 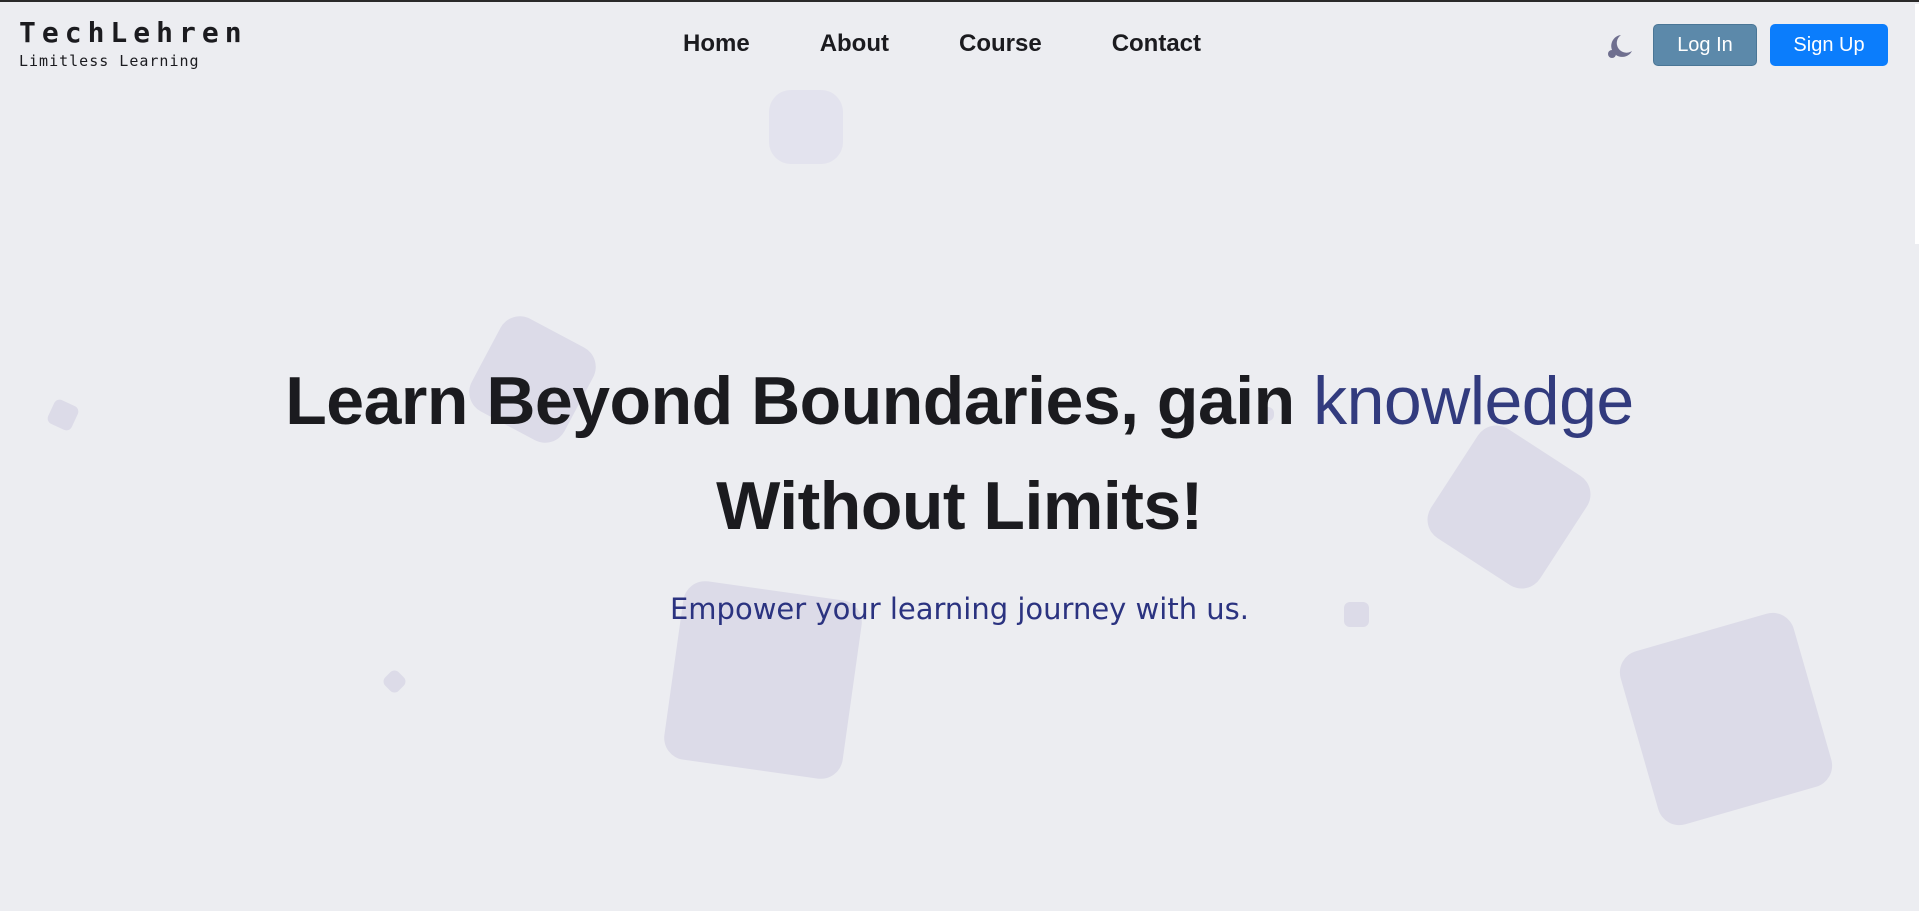 What do you see at coordinates (716, 44) in the screenshot?
I see `nav-link-home: Home` at bounding box center [716, 44].